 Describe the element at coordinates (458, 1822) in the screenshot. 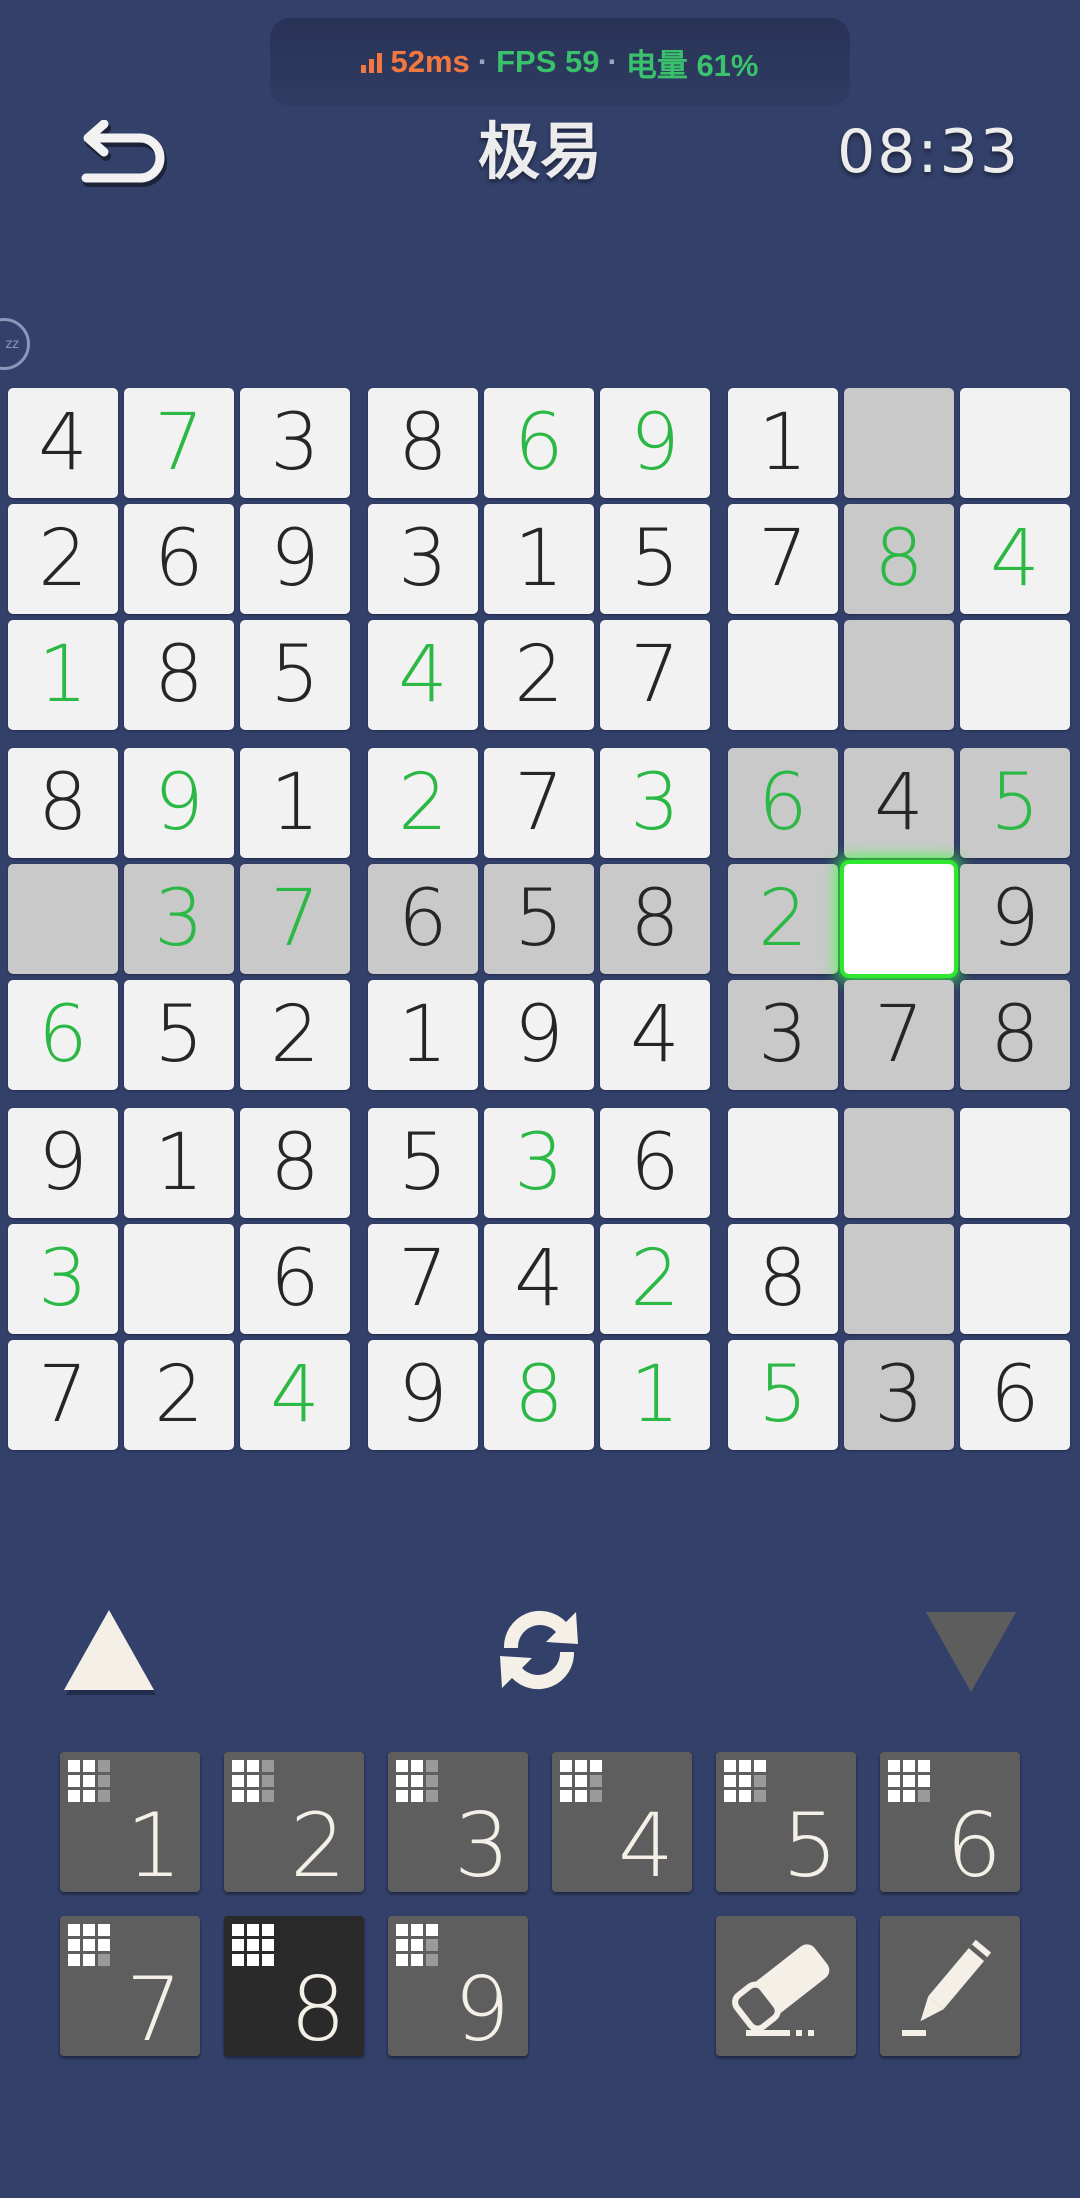

I see `digit-button-3: 3` at that location.